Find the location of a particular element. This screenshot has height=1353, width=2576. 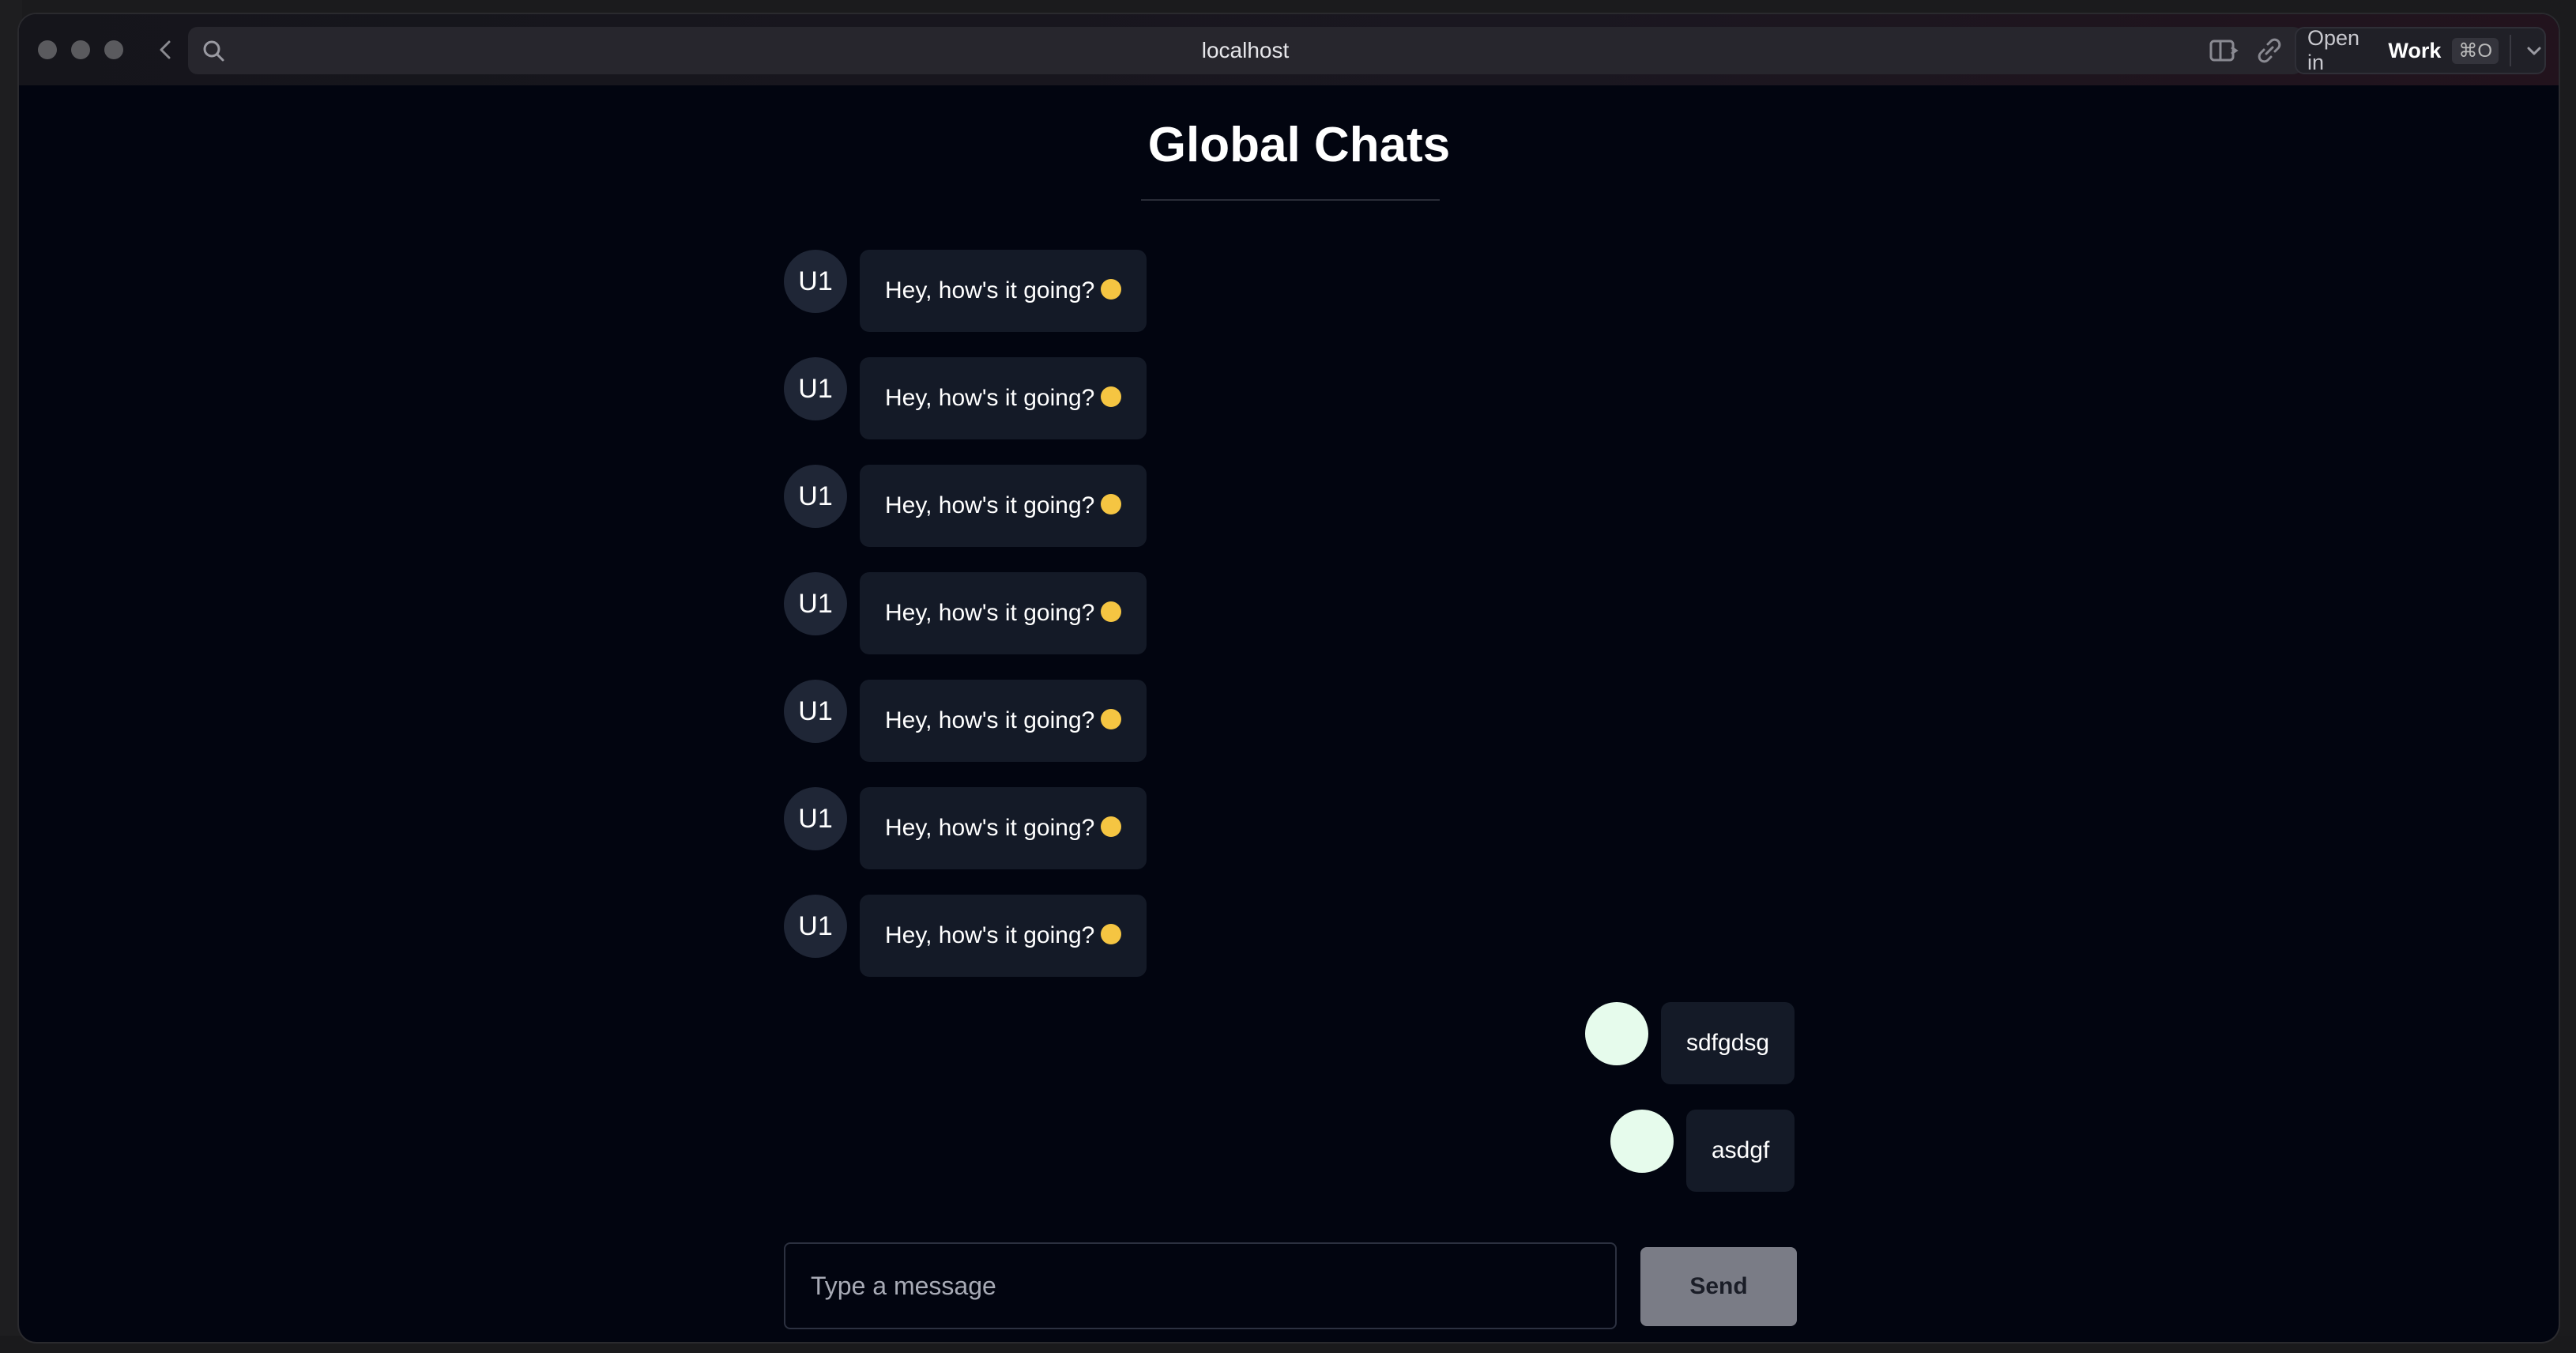

open-in-label: Open in is located at coordinates (2333, 50).